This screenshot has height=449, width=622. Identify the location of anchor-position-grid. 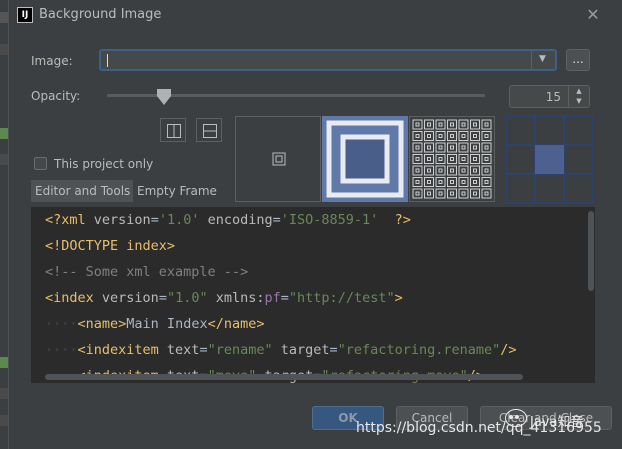
(549, 159).